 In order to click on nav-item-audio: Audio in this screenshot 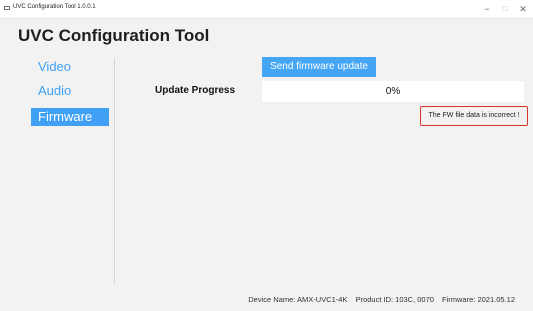, I will do `click(70, 91)`.